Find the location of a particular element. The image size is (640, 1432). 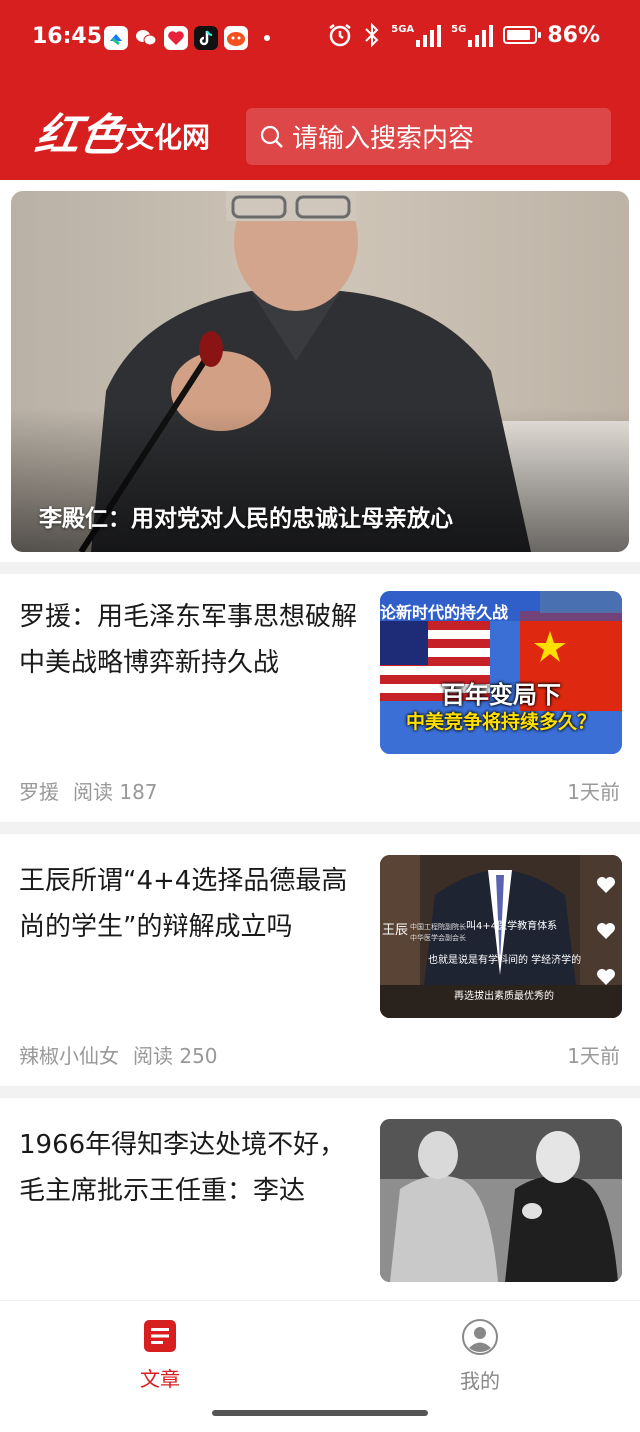

tab-label: 文章 is located at coordinates (160, 1379).